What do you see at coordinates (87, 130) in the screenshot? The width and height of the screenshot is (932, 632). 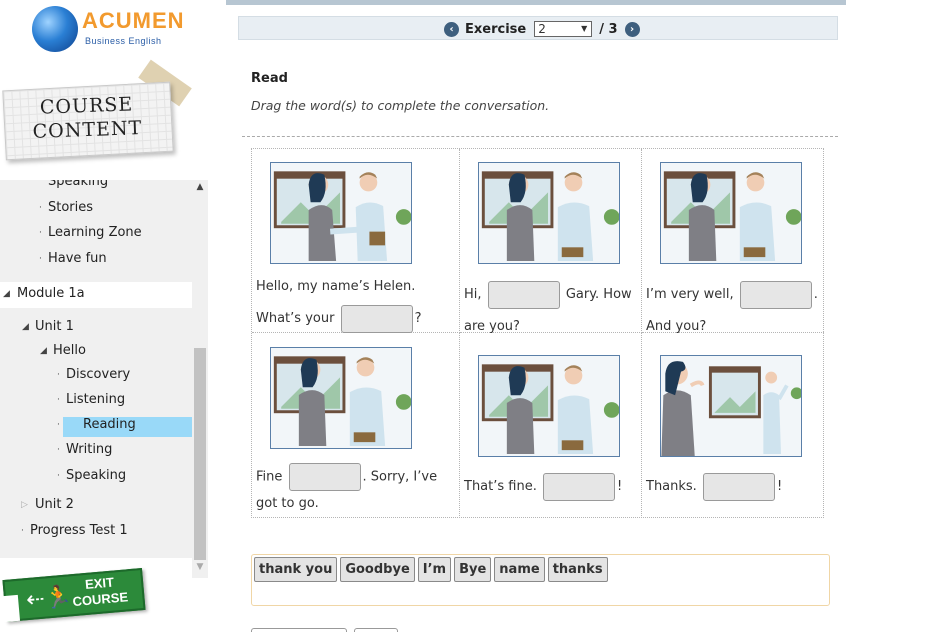 I see `course-content-line2: CONTENT` at bounding box center [87, 130].